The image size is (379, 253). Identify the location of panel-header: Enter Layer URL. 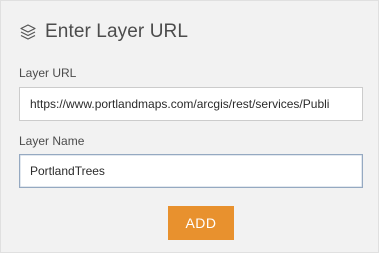
(103, 32).